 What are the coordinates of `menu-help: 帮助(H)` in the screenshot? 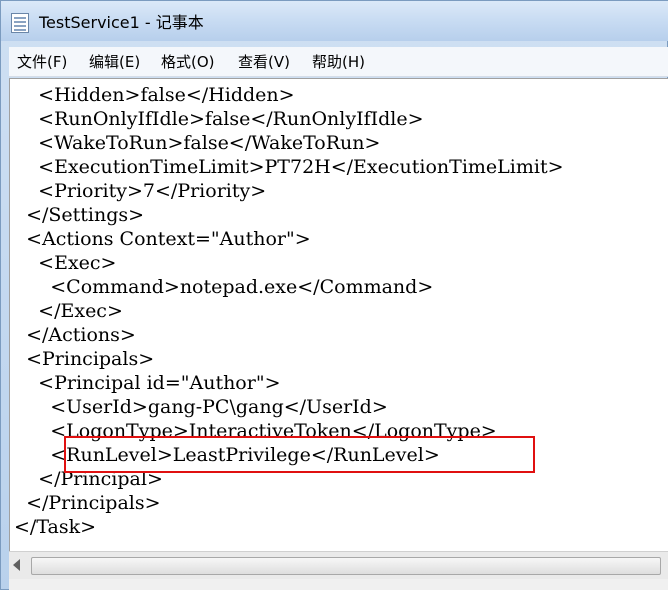 It's located at (338, 62).